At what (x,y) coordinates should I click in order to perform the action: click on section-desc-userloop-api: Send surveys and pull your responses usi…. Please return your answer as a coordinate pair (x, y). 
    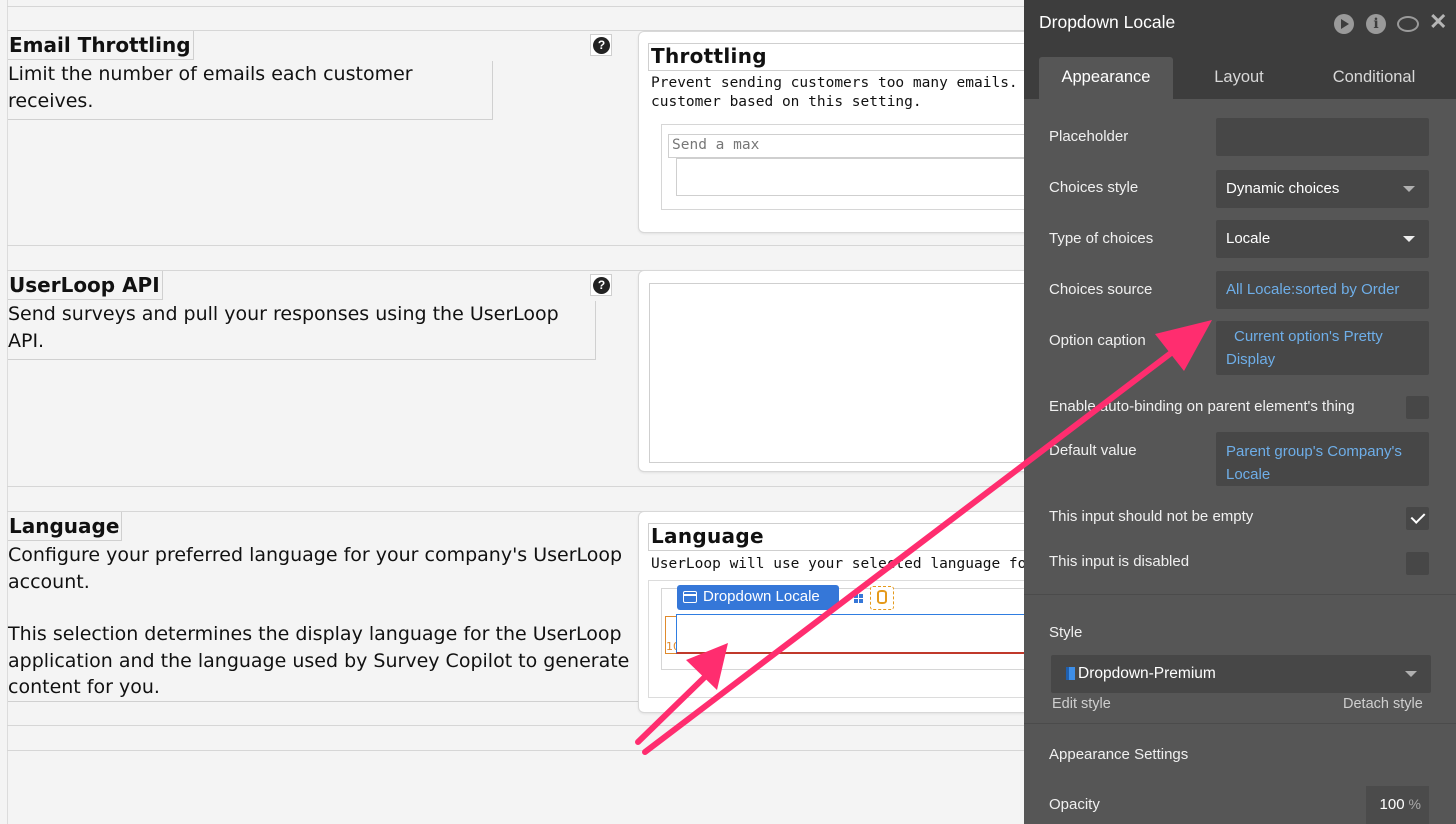
    Looking at the image, I should click on (302, 330).